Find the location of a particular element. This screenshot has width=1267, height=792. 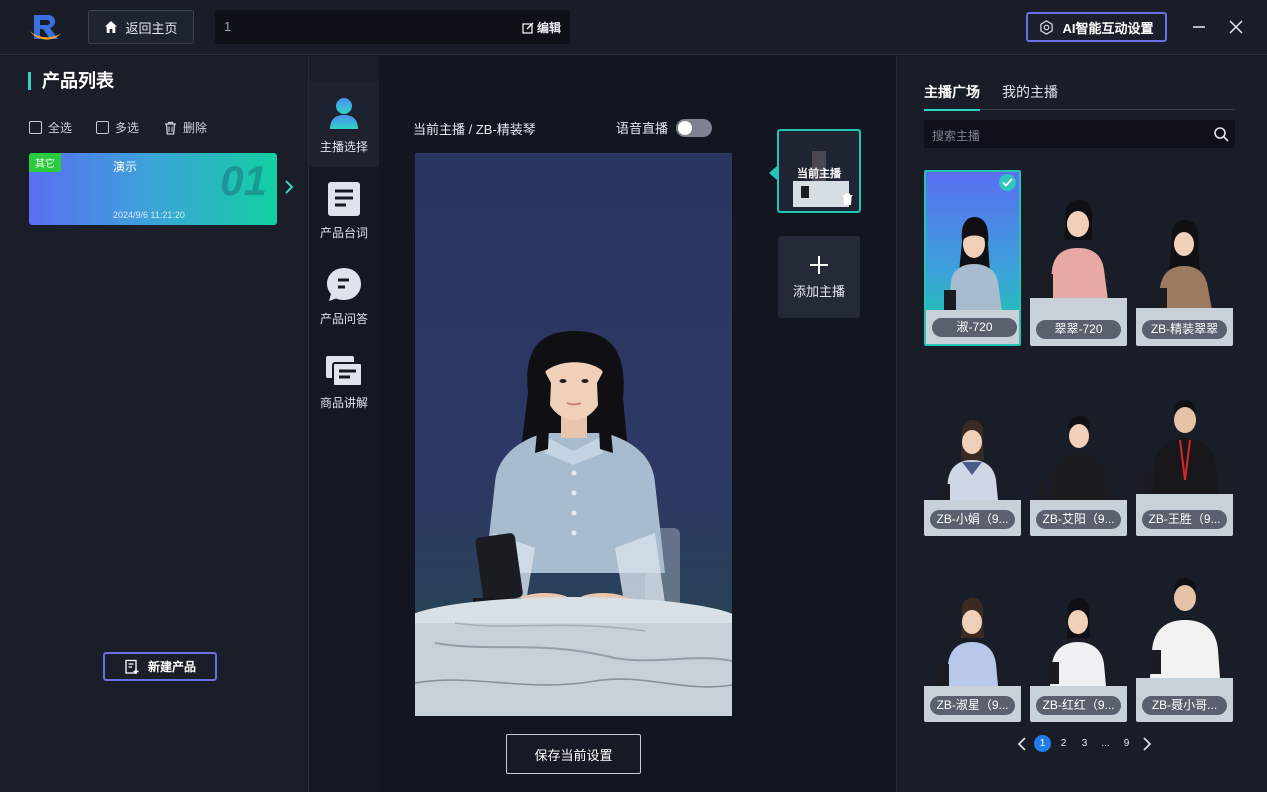

chevron-left-icon is located at coordinates (1021, 743).